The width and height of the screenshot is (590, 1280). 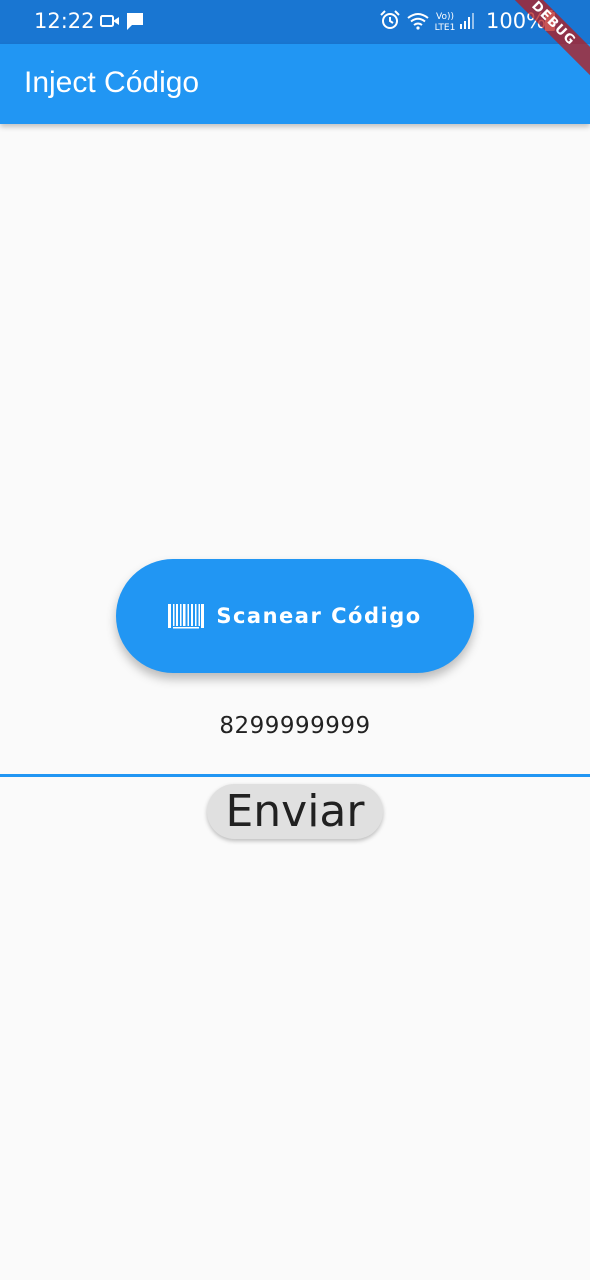 What do you see at coordinates (135, 21) in the screenshot?
I see `message-icon` at bounding box center [135, 21].